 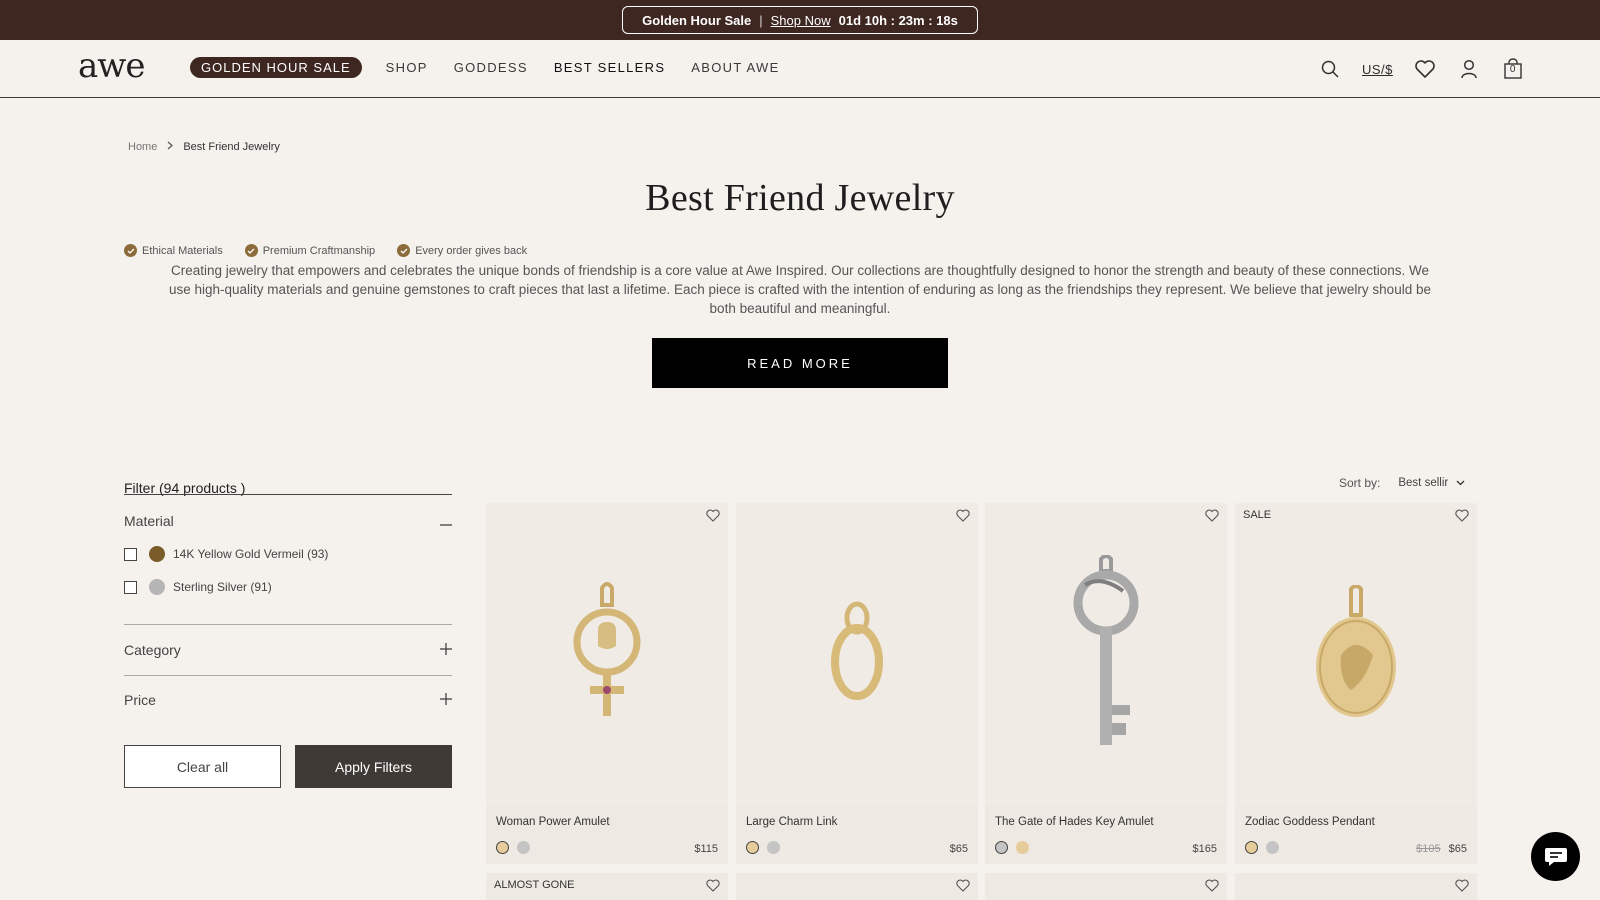 What do you see at coordinates (1513, 69) in the screenshot?
I see `bag-icon: 0` at bounding box center [1513, 69].